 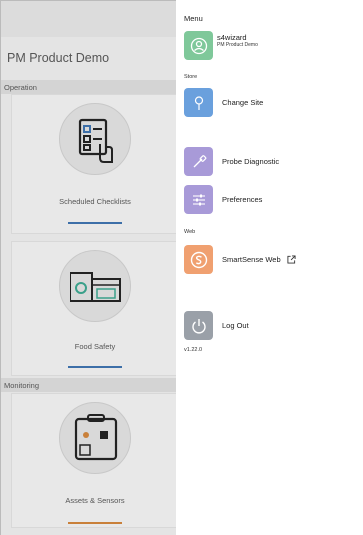 I want to click on scheduled-checklists-card: Scheduled Checklists, so click(x=93, y=164).